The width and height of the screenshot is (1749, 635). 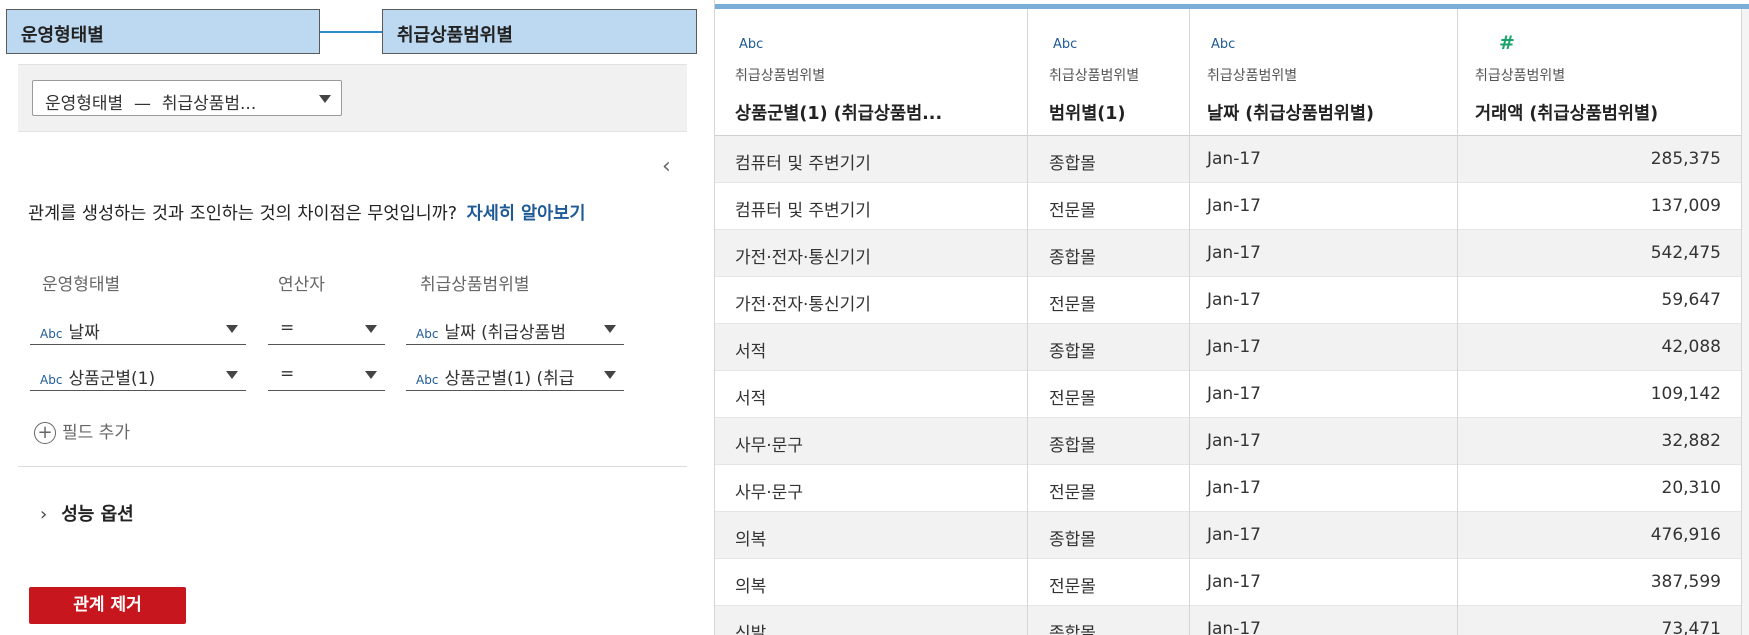 What do you see at coordinates (1691, 441) in the screenshot?
I see `cell-amount: 32,882` at bounding box center [1691, 441].